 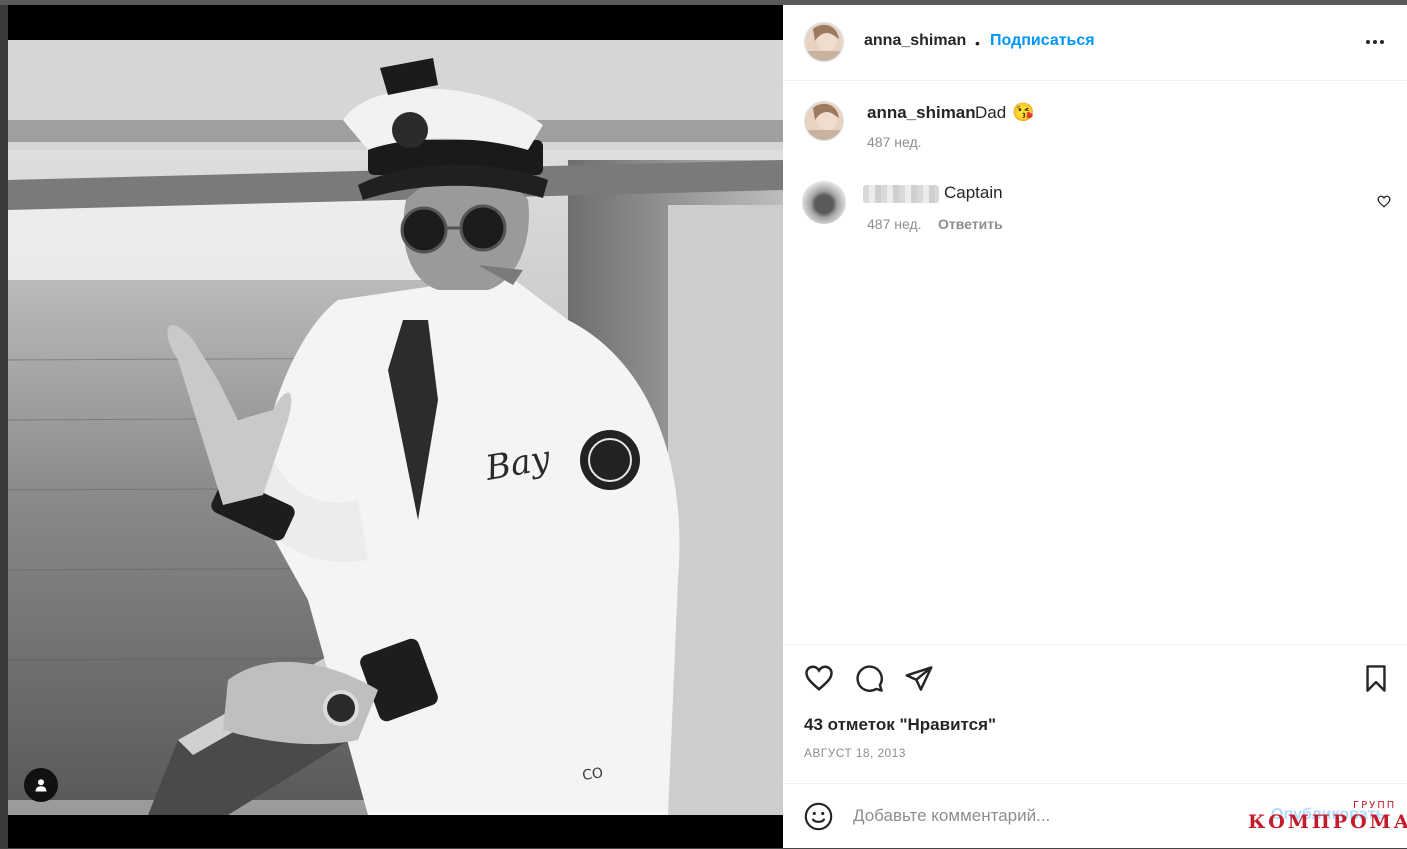 I want to click on likes-count: 43 отметок "Нравится", so click(x=900, y=725).